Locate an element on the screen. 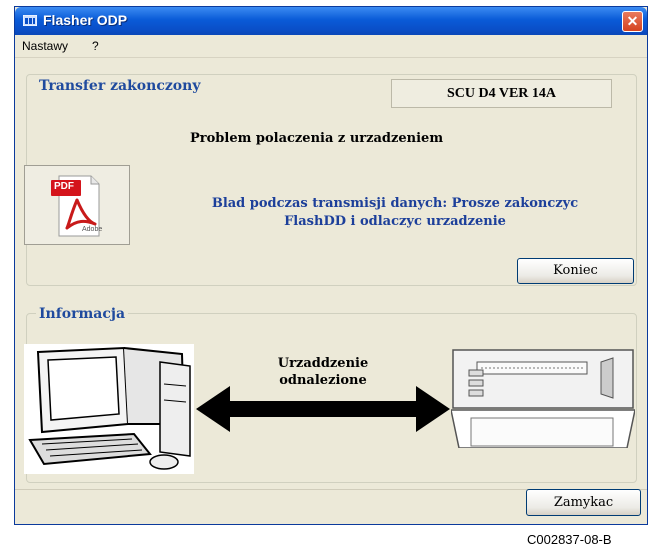 The height and width of the screenshot is (551, 661). koniec-button-label: Koniec is located at coordinates (575, 270).